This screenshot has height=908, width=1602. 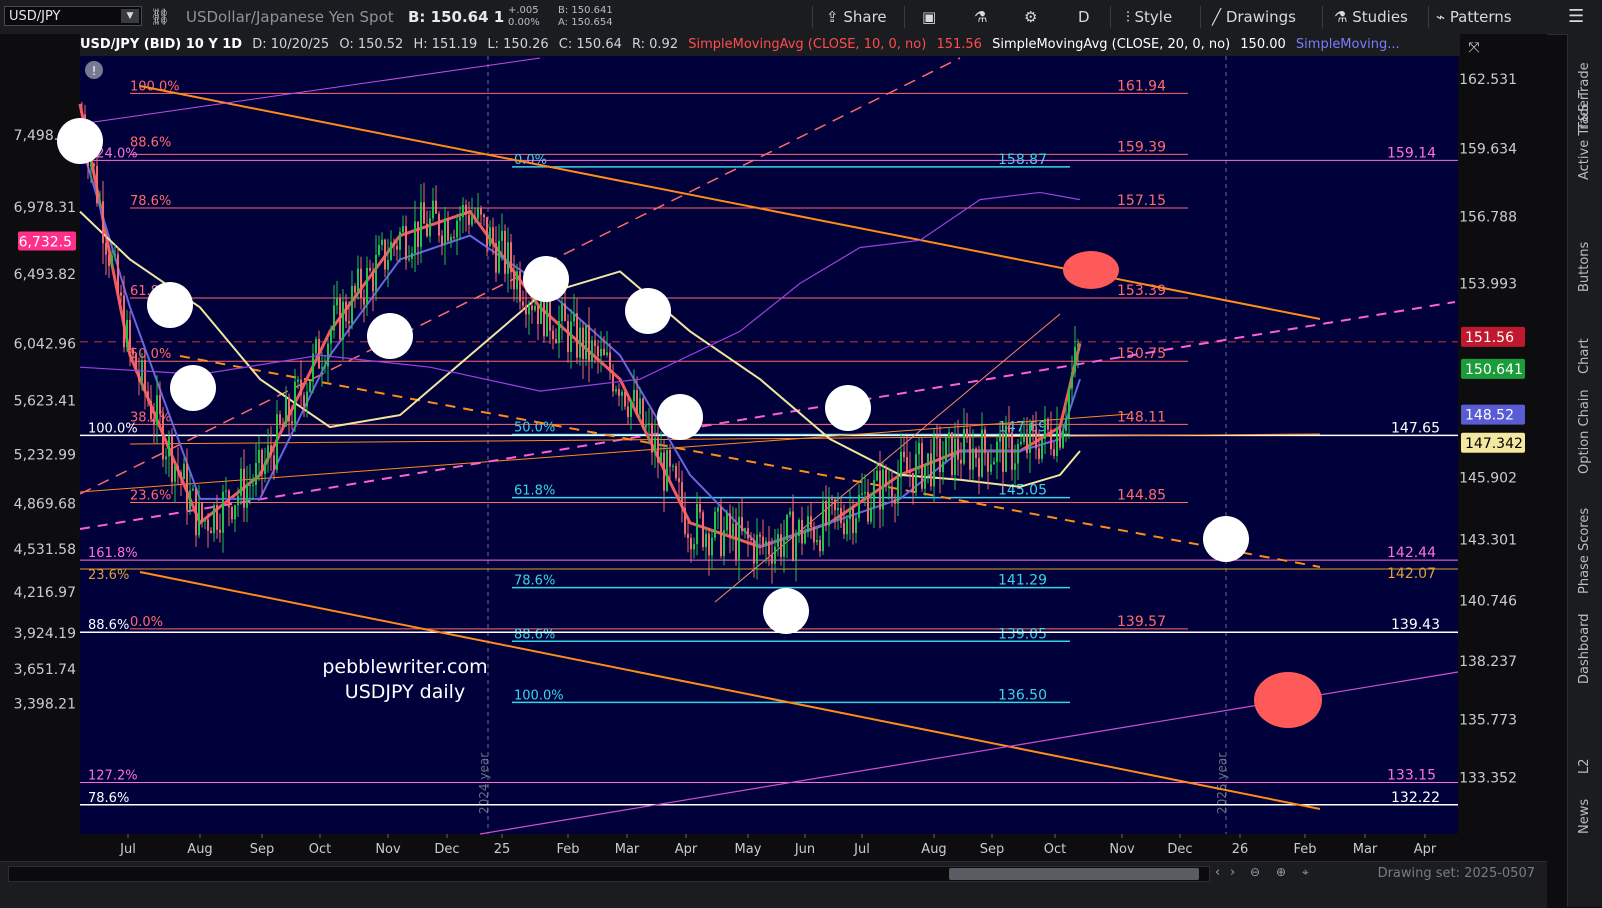 What do you see at coordinates (1281, 872) in the screenshot?
I see `zoom-in-icon: ⊕` at bounding box center [1281, 872].